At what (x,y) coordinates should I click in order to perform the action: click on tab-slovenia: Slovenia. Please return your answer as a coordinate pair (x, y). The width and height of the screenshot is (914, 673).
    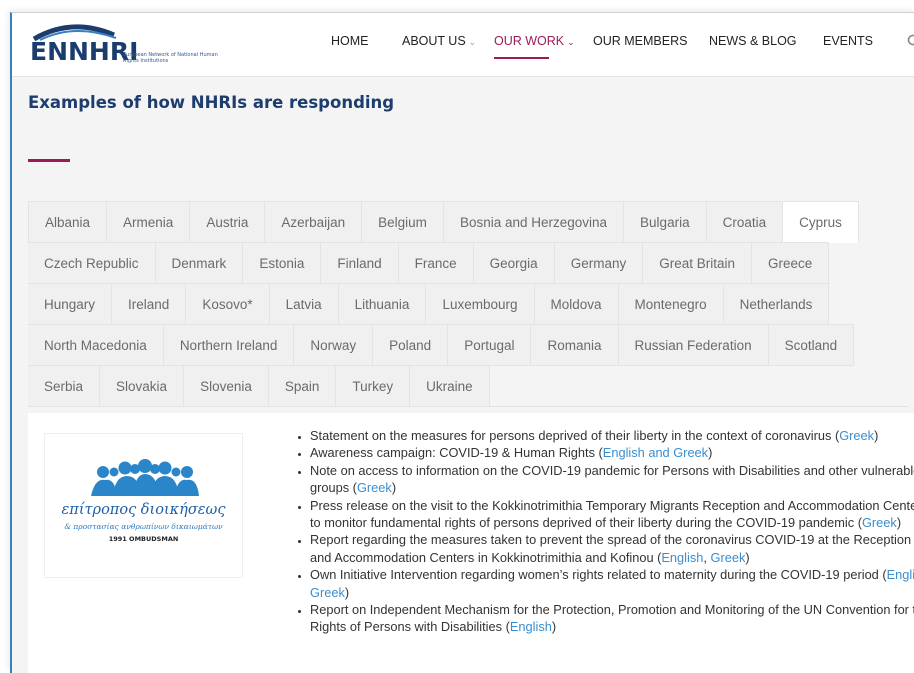
    Looking at the image, I should click on (226, 386).